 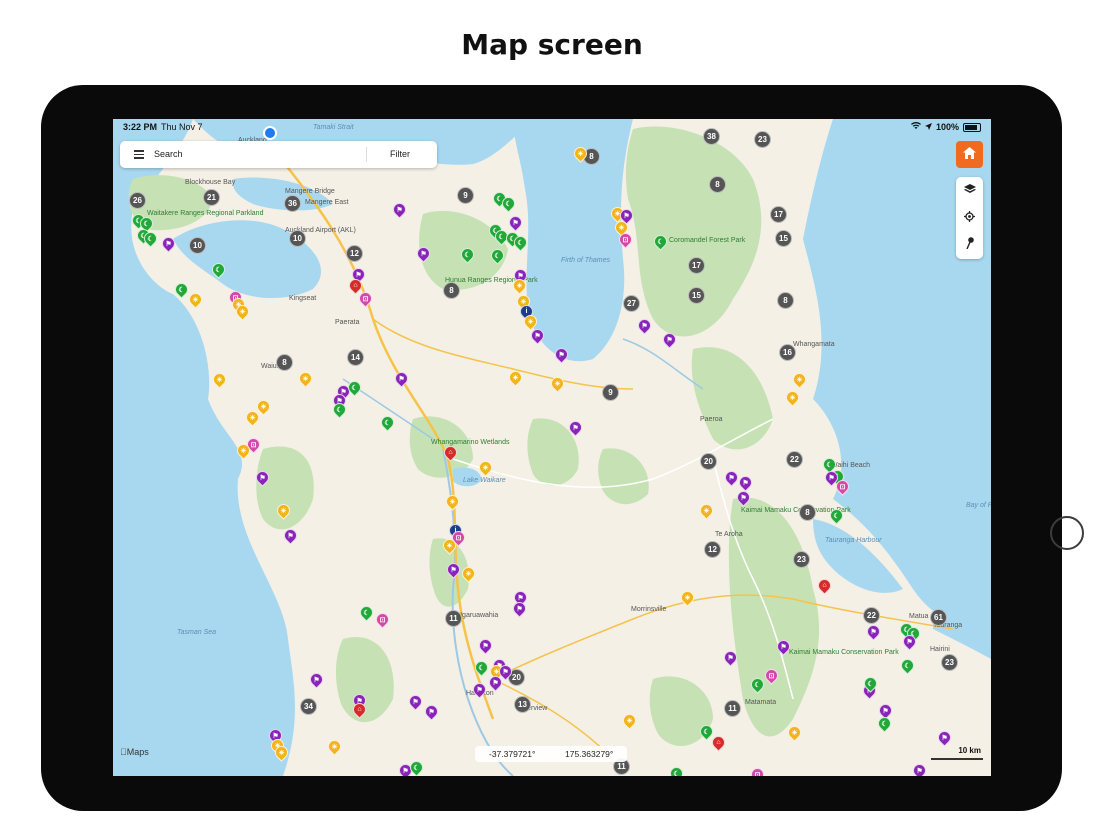 I want to click on cluster-marker: 34, so click(x=308, y=706).